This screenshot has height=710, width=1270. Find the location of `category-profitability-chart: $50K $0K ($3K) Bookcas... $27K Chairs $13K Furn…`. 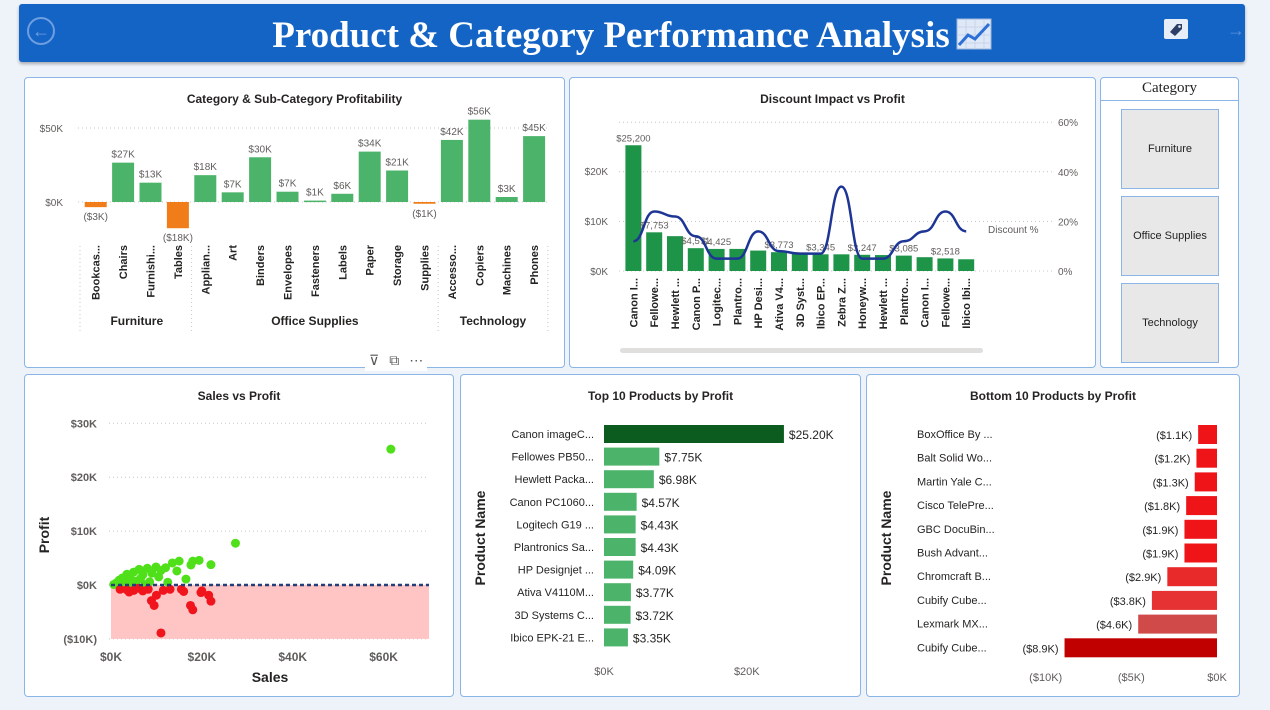

category-profitability-chart: $50K $0K ($3K) Bookcas... $27K Chairs $13K Furn… is located at coordinates (294, 219).